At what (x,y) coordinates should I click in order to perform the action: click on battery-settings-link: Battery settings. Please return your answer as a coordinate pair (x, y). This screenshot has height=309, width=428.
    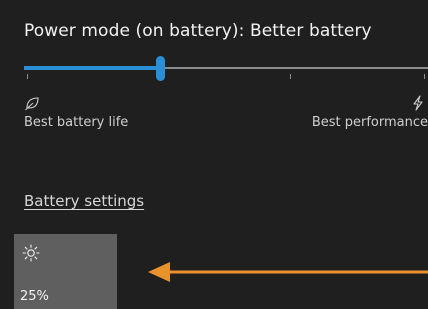
    Looking at the image, I should click on (84, 201).